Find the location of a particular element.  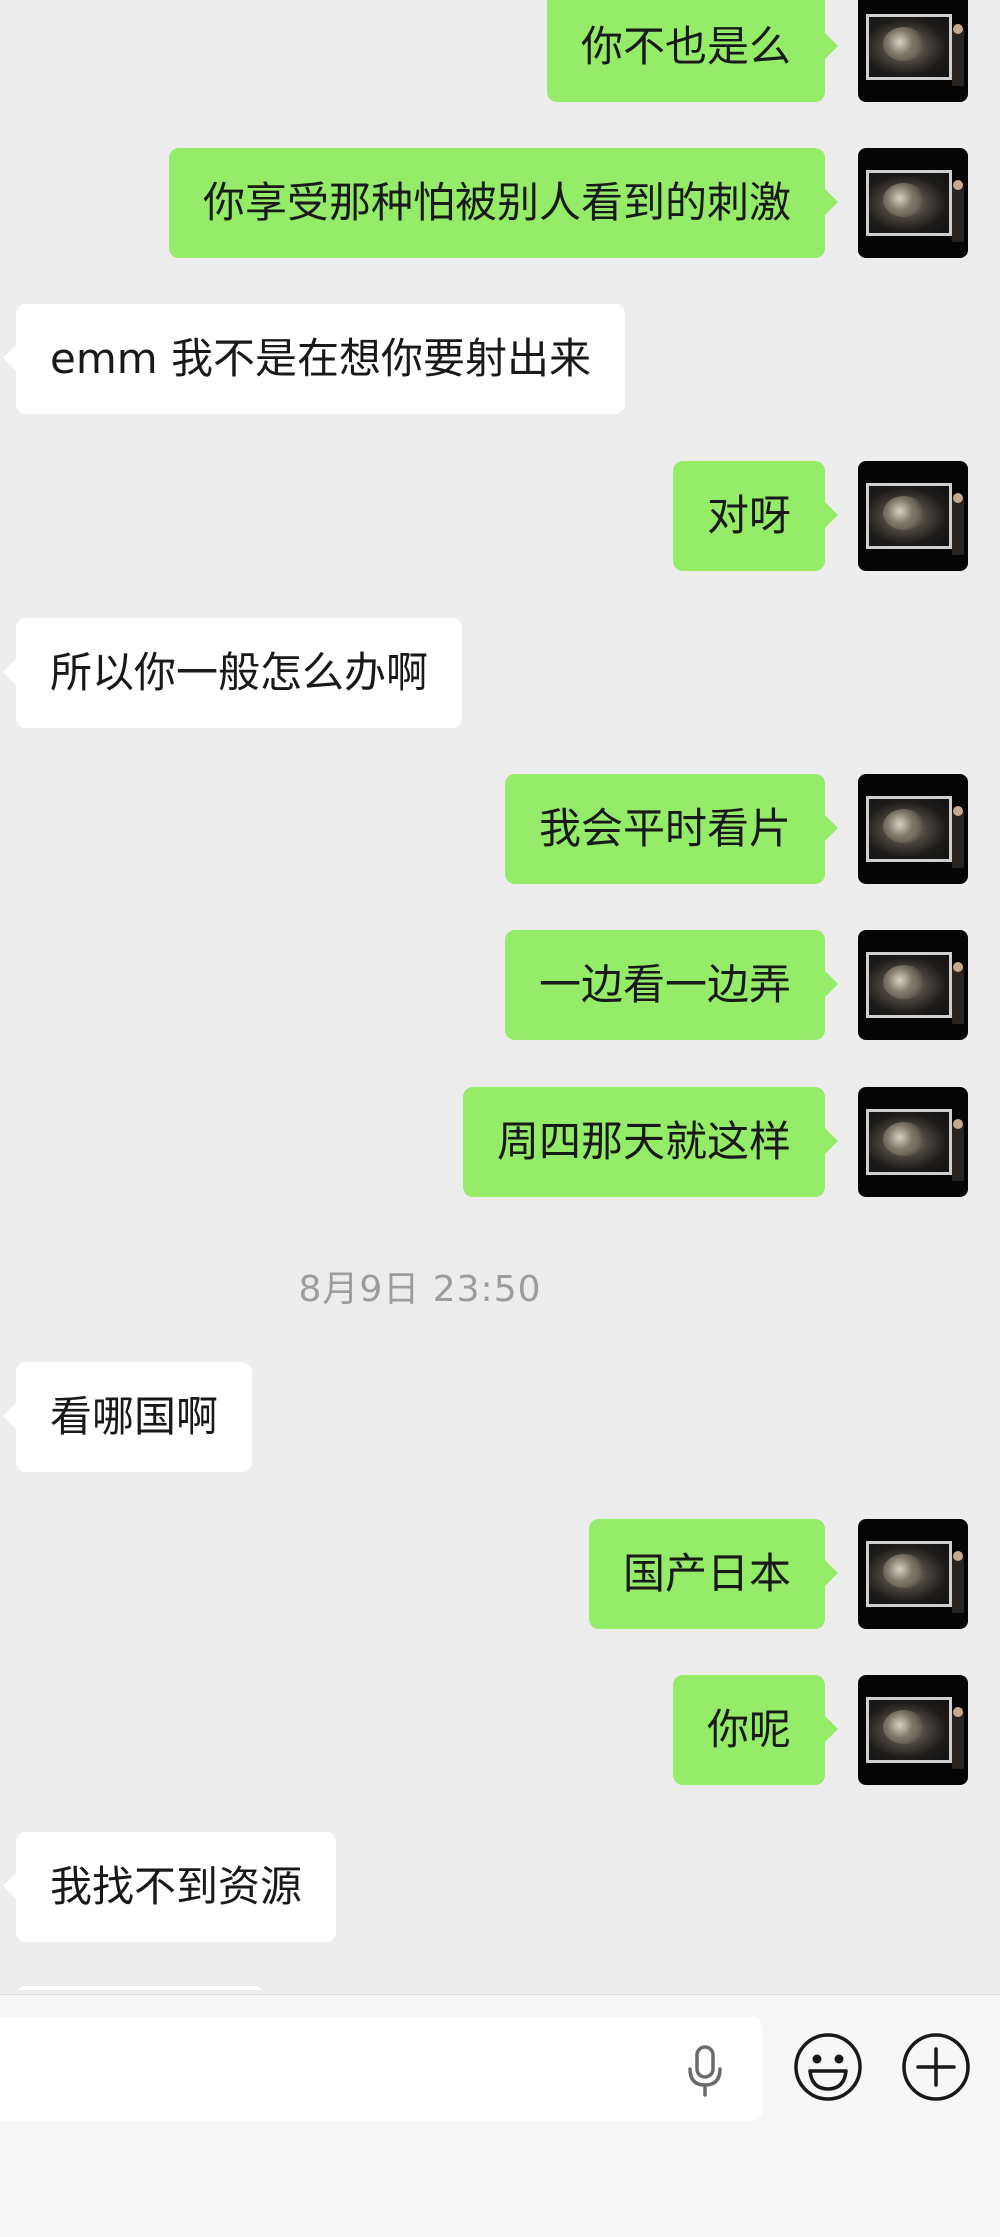

message-row: 我会平时看片 is located at coordinates (500, 829).